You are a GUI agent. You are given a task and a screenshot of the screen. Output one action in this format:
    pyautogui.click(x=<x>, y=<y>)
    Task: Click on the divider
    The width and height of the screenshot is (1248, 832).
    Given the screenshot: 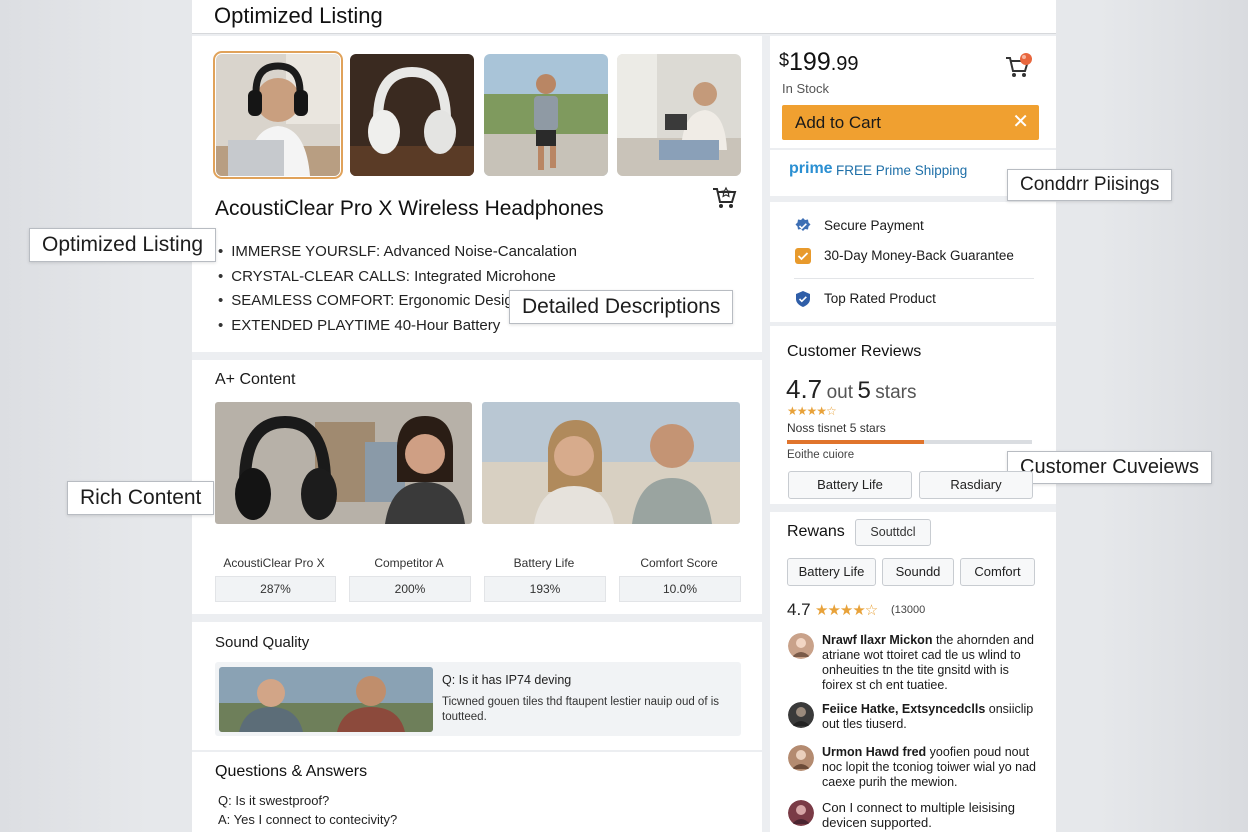 What is the action you would take?
    pyautogui.click(x=914, y=278)
    